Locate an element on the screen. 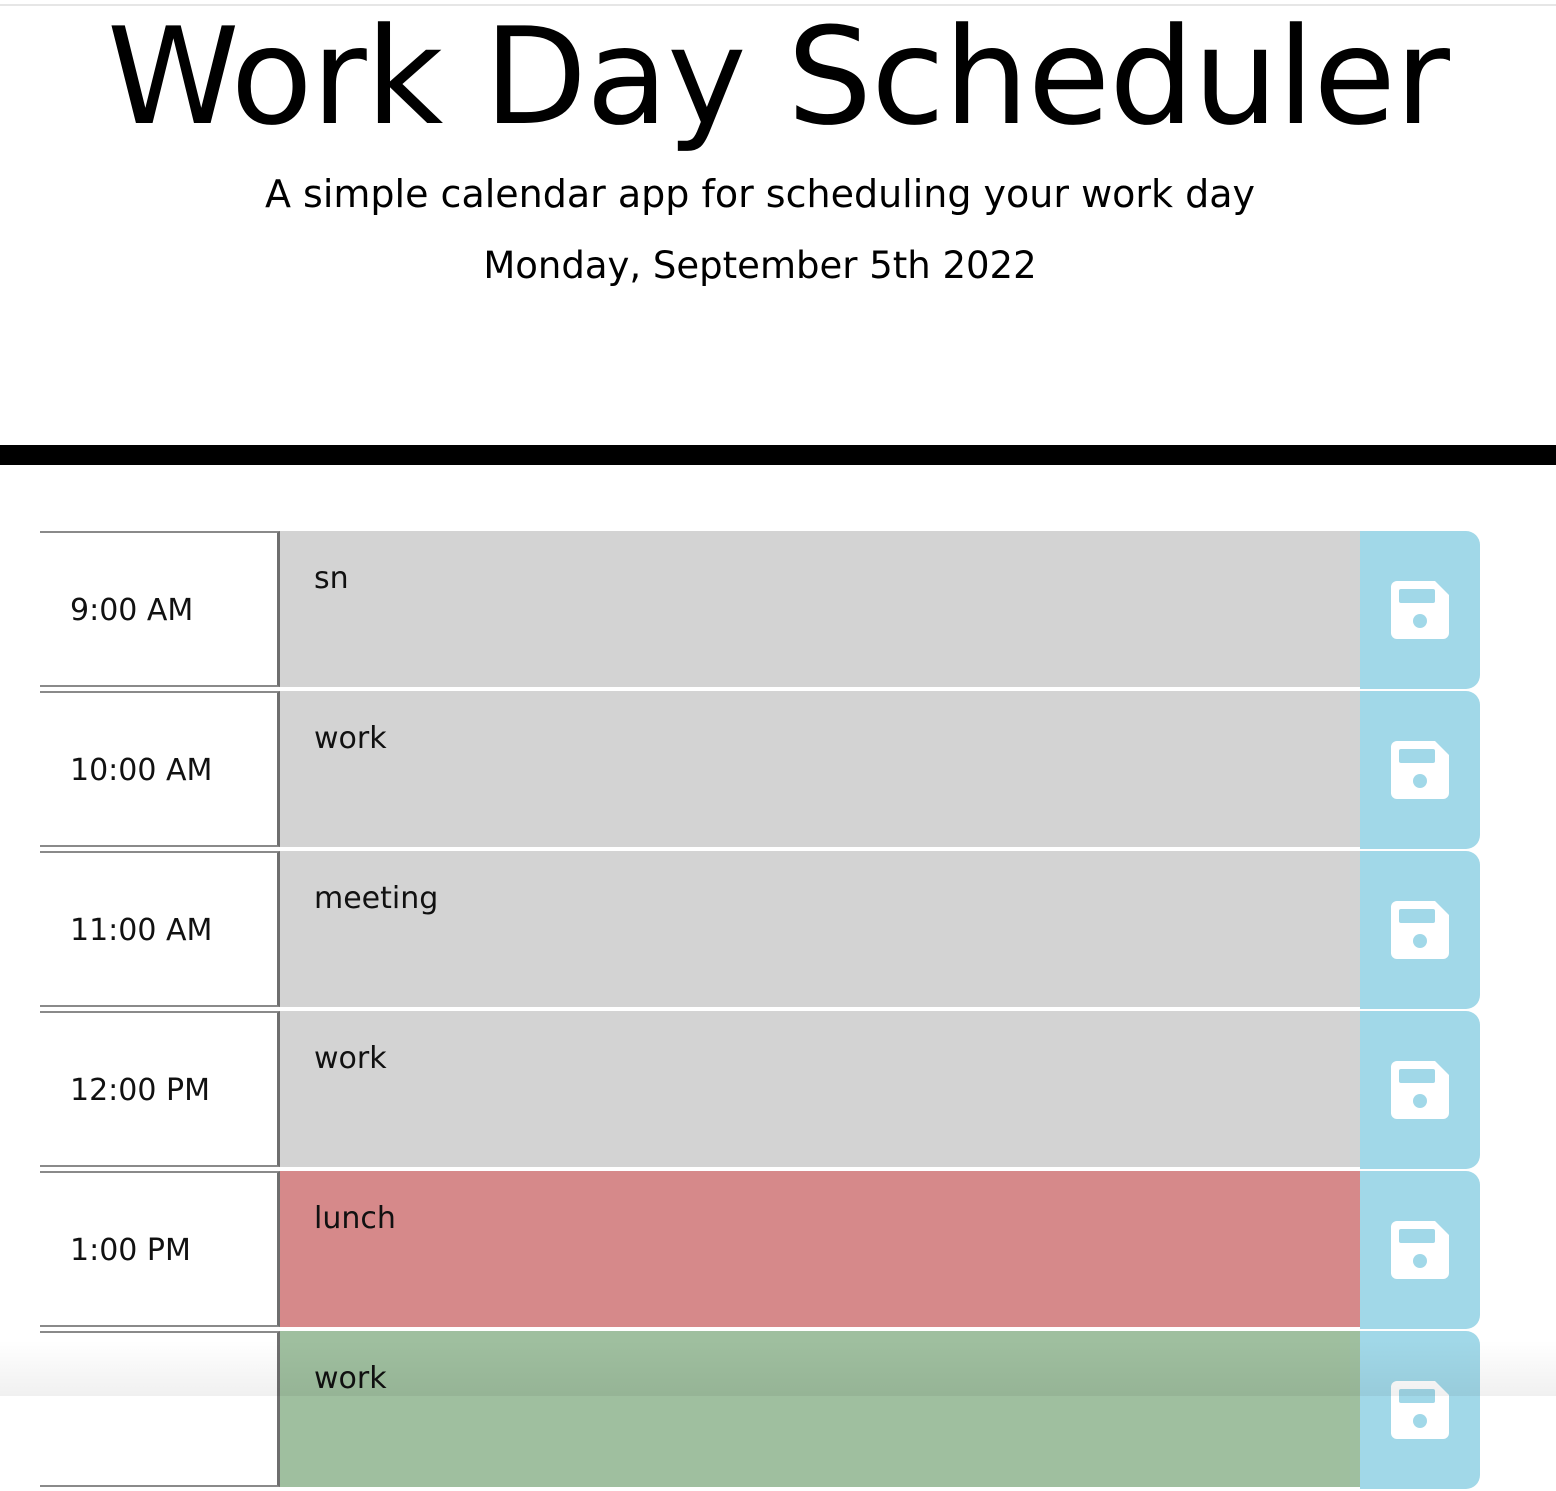 This screenshot has height=1491, width=1556. hour-label: 1:00 PM is located at coordinates (160, 1249).